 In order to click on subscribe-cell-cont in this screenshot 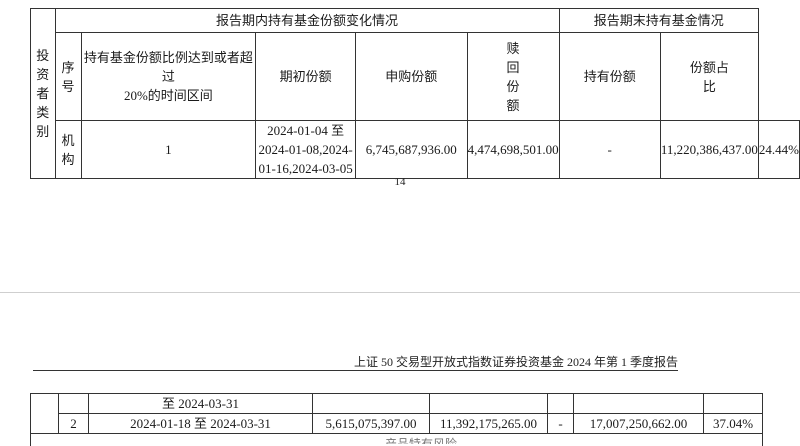, I will do `click(488, 403)`.